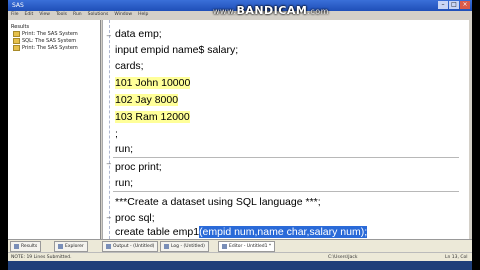 This screenshot has width=480, height=270. What do you see at coordinates (153, 83) in the screenshot?
I see `data-line: 101 John 10000` at bounding box center [153, 83].